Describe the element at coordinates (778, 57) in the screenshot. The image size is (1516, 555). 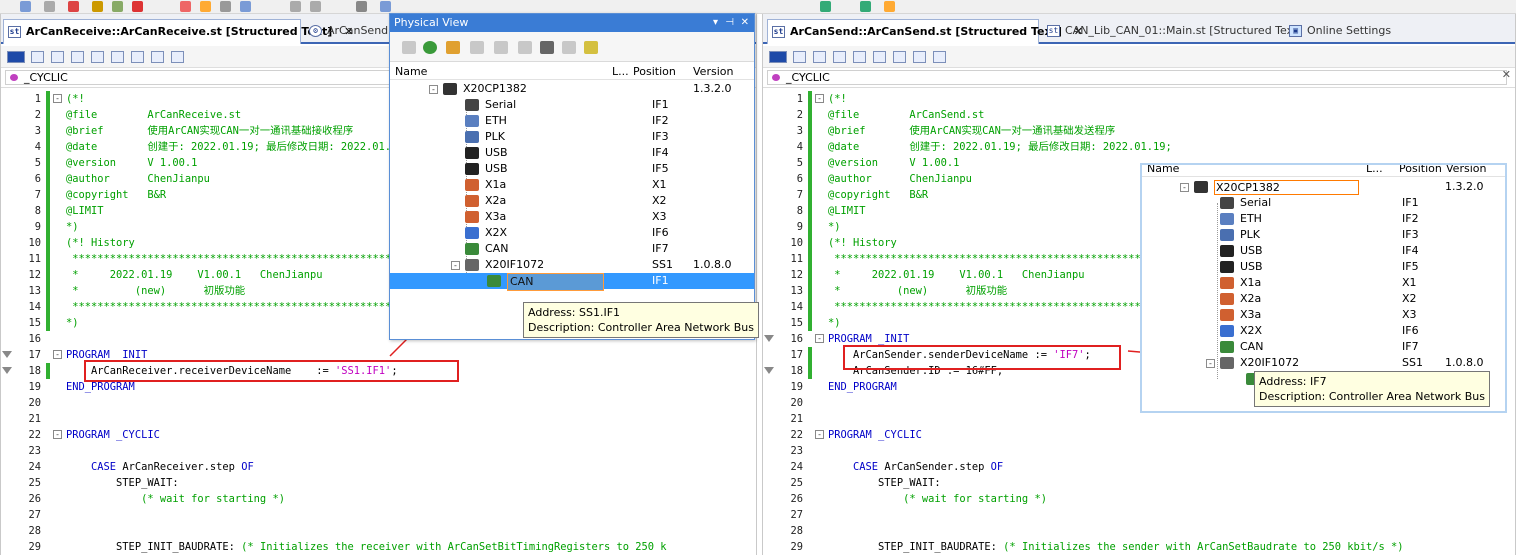
I see `fb-icon` at that location.